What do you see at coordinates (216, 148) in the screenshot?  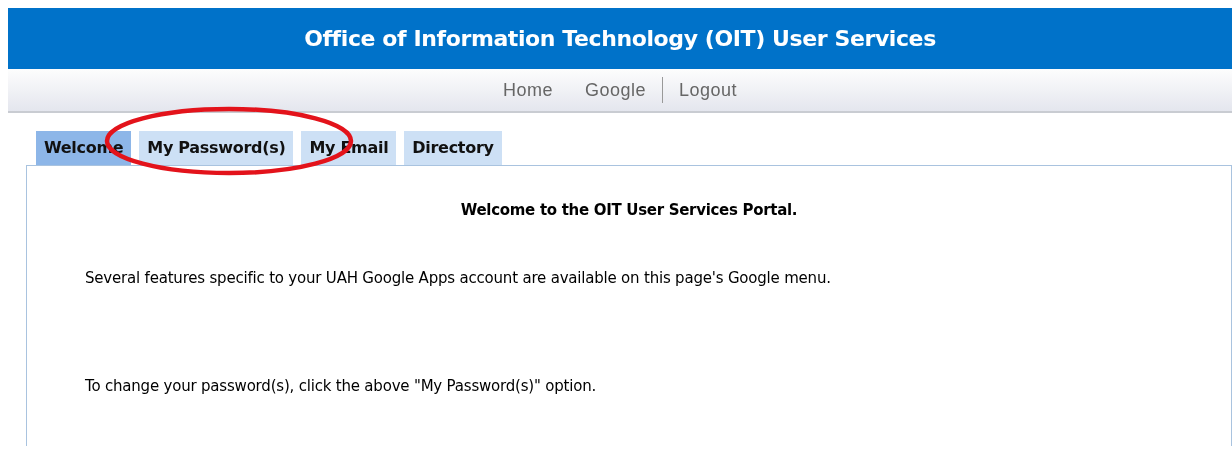 I see `tab: My Password(s)` at bounding box center [216, 148].